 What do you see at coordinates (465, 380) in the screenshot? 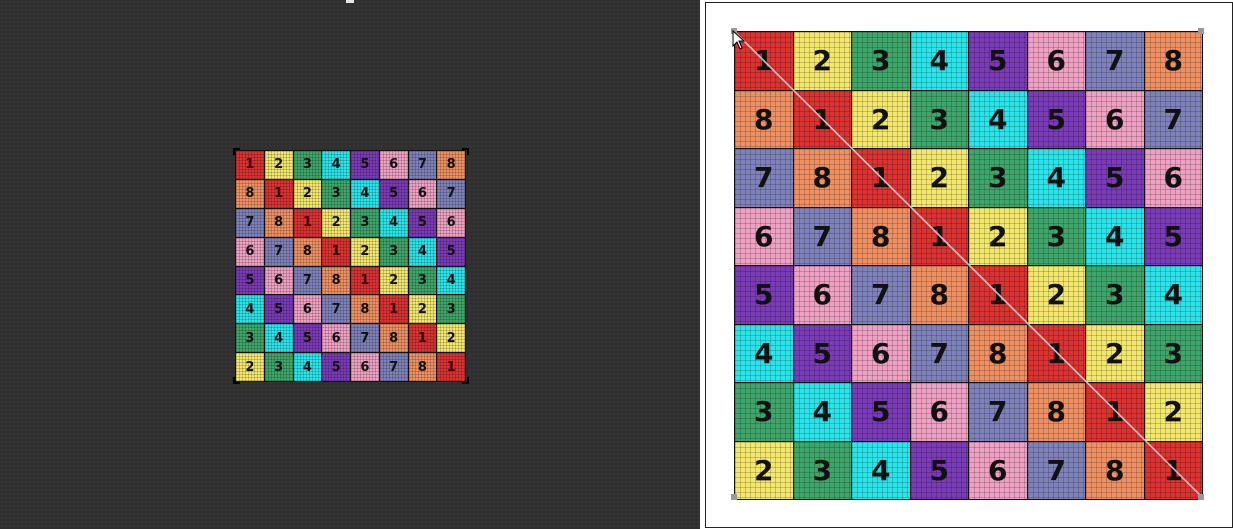
I see `selection-corner-br` at bounding box center [465, 380].